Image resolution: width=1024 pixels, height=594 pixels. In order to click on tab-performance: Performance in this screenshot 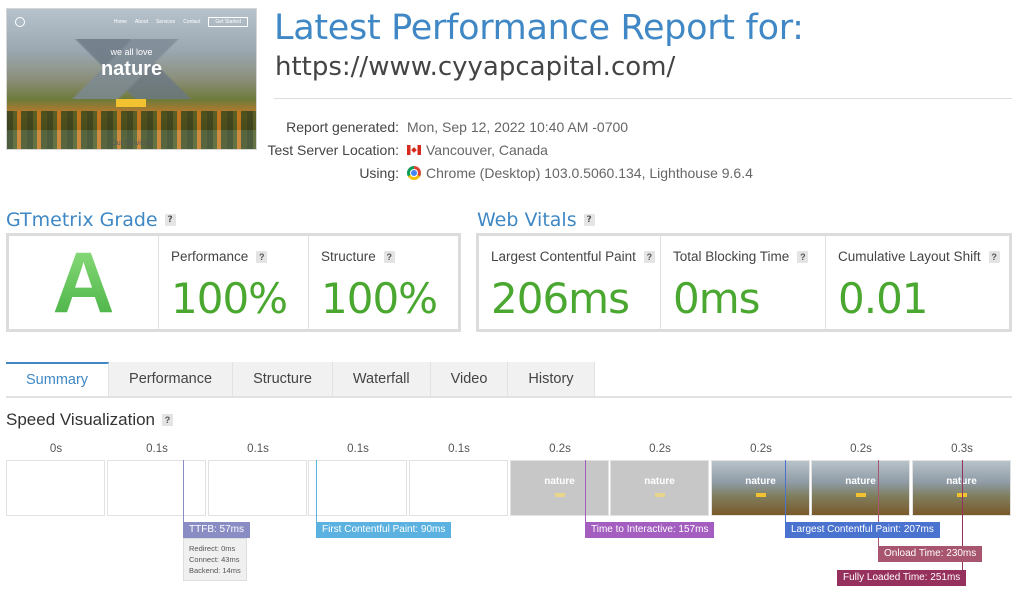, I will do `click(171, 379)`.